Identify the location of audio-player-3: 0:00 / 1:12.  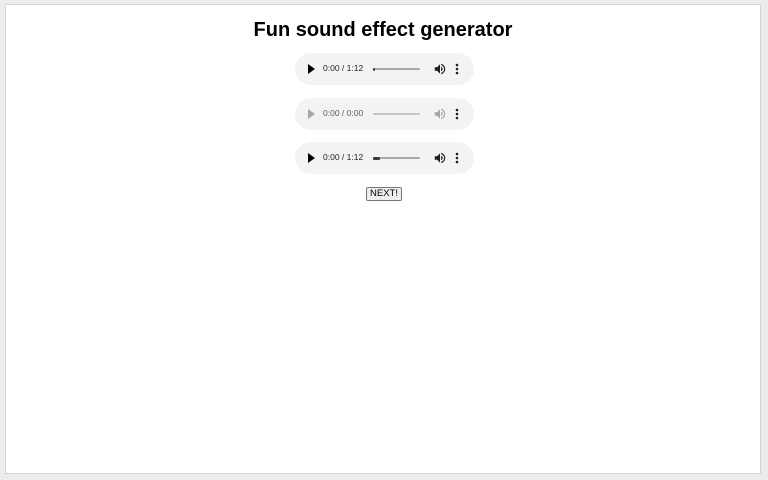
(384, 158).